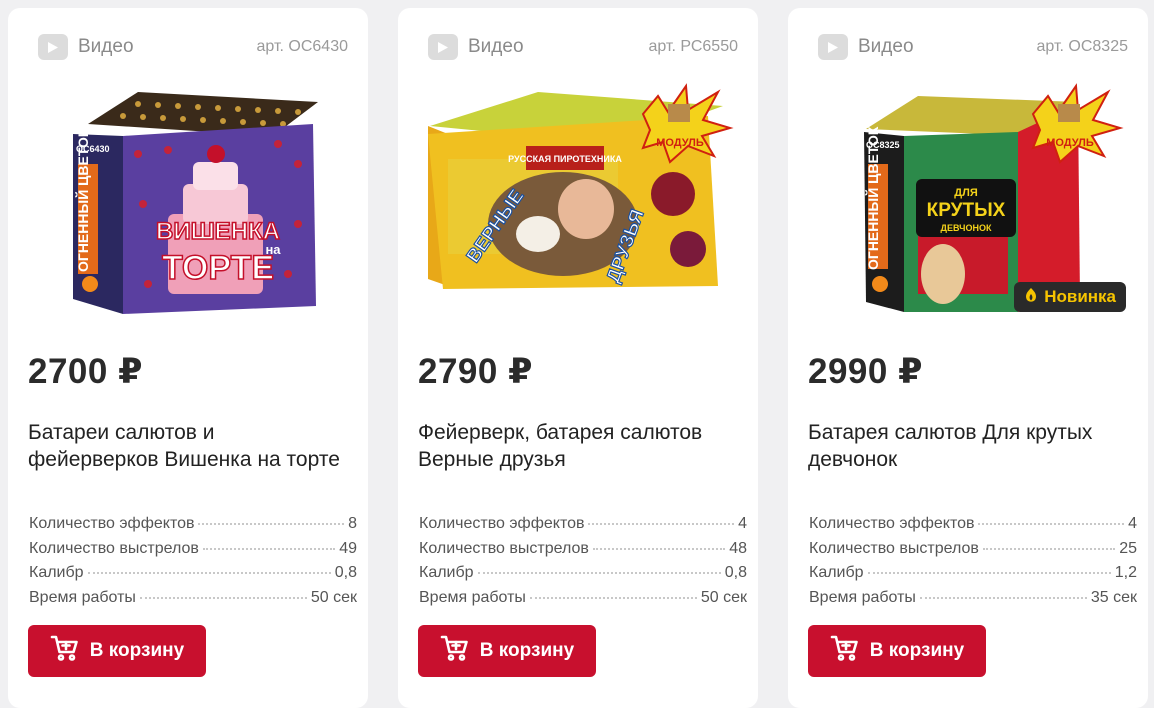  Describe the element at coordinates (188, 199) in the screenshot. I see `product-image: ОГНЕННЫЙ ЦВЕТОК ОС6430 ВИШЕНКА на ТОРТЕ` at that location.